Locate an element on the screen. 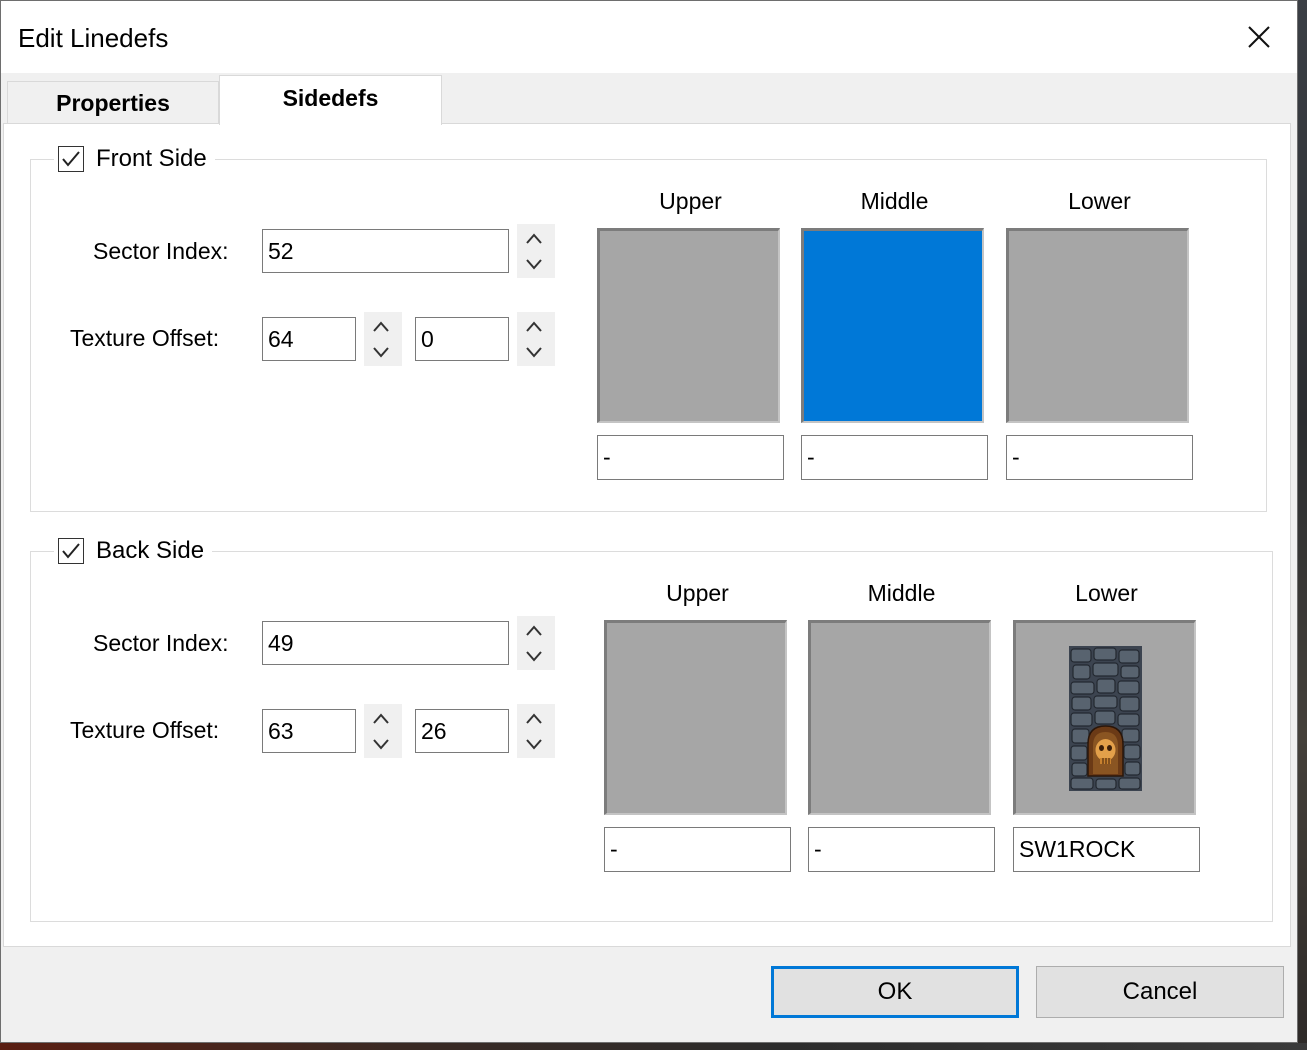 The height and width of the screenshot is (1050, 1307). cancel-button: Cancel is located at coordinates (1160, 992).